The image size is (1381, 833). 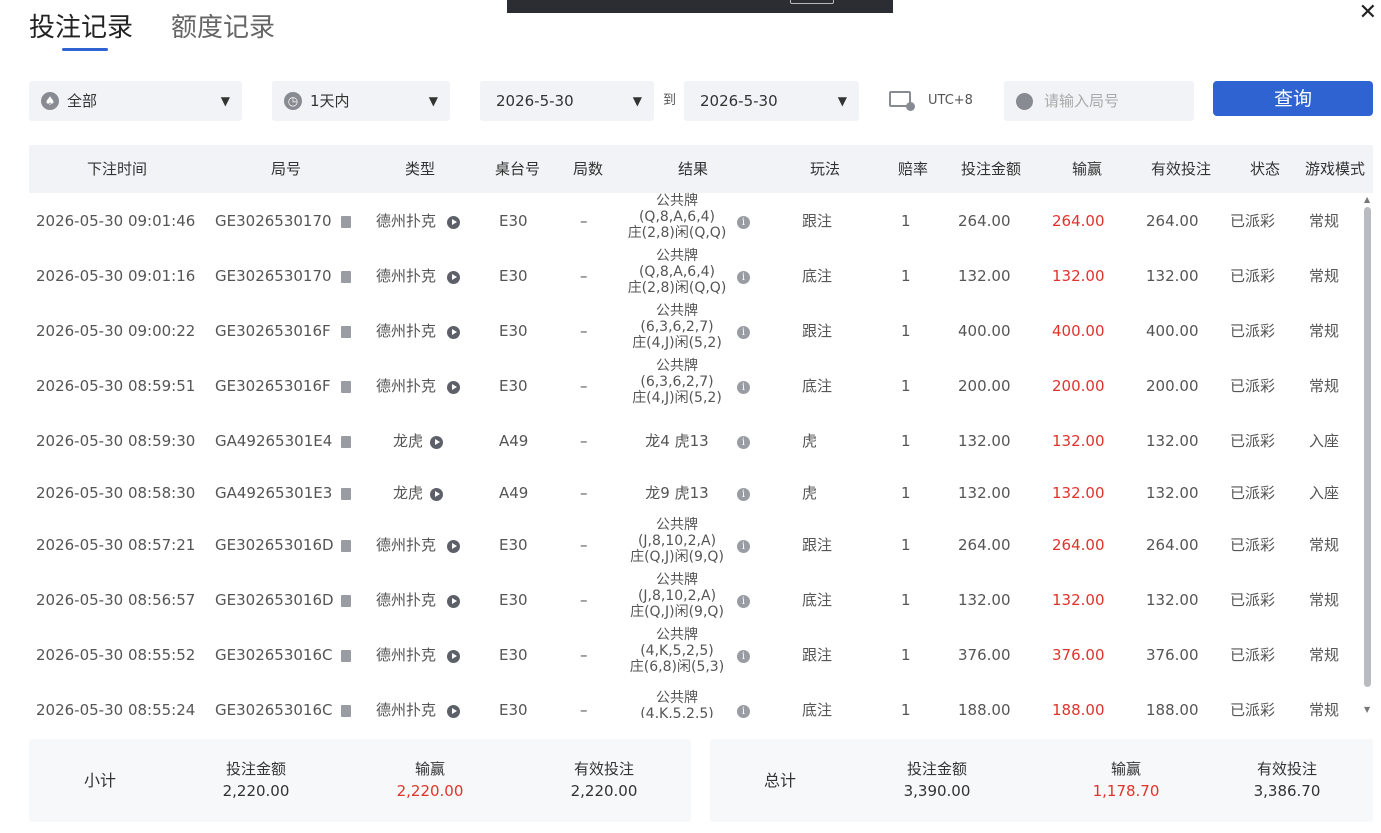 I want to click on win-loss: 132.00, so click(x=1078, y=599).